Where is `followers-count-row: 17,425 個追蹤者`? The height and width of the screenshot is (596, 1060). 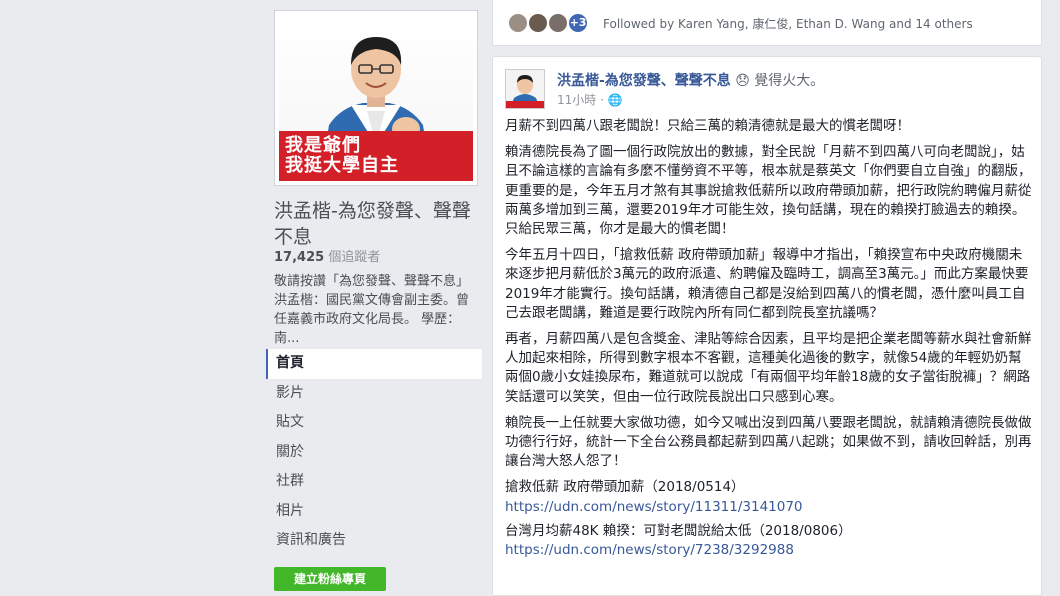 followers-count-row: 17,425 個追蹤者 is located at coordinates (327, 255).